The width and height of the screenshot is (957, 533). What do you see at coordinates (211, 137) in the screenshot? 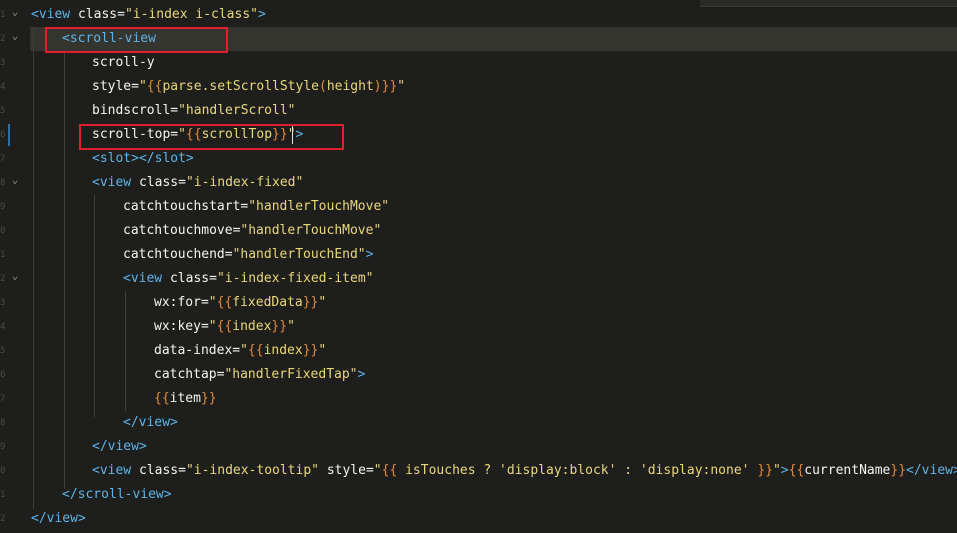
I see `highlight-box-scroll-top` at bounding box center [211, 137].